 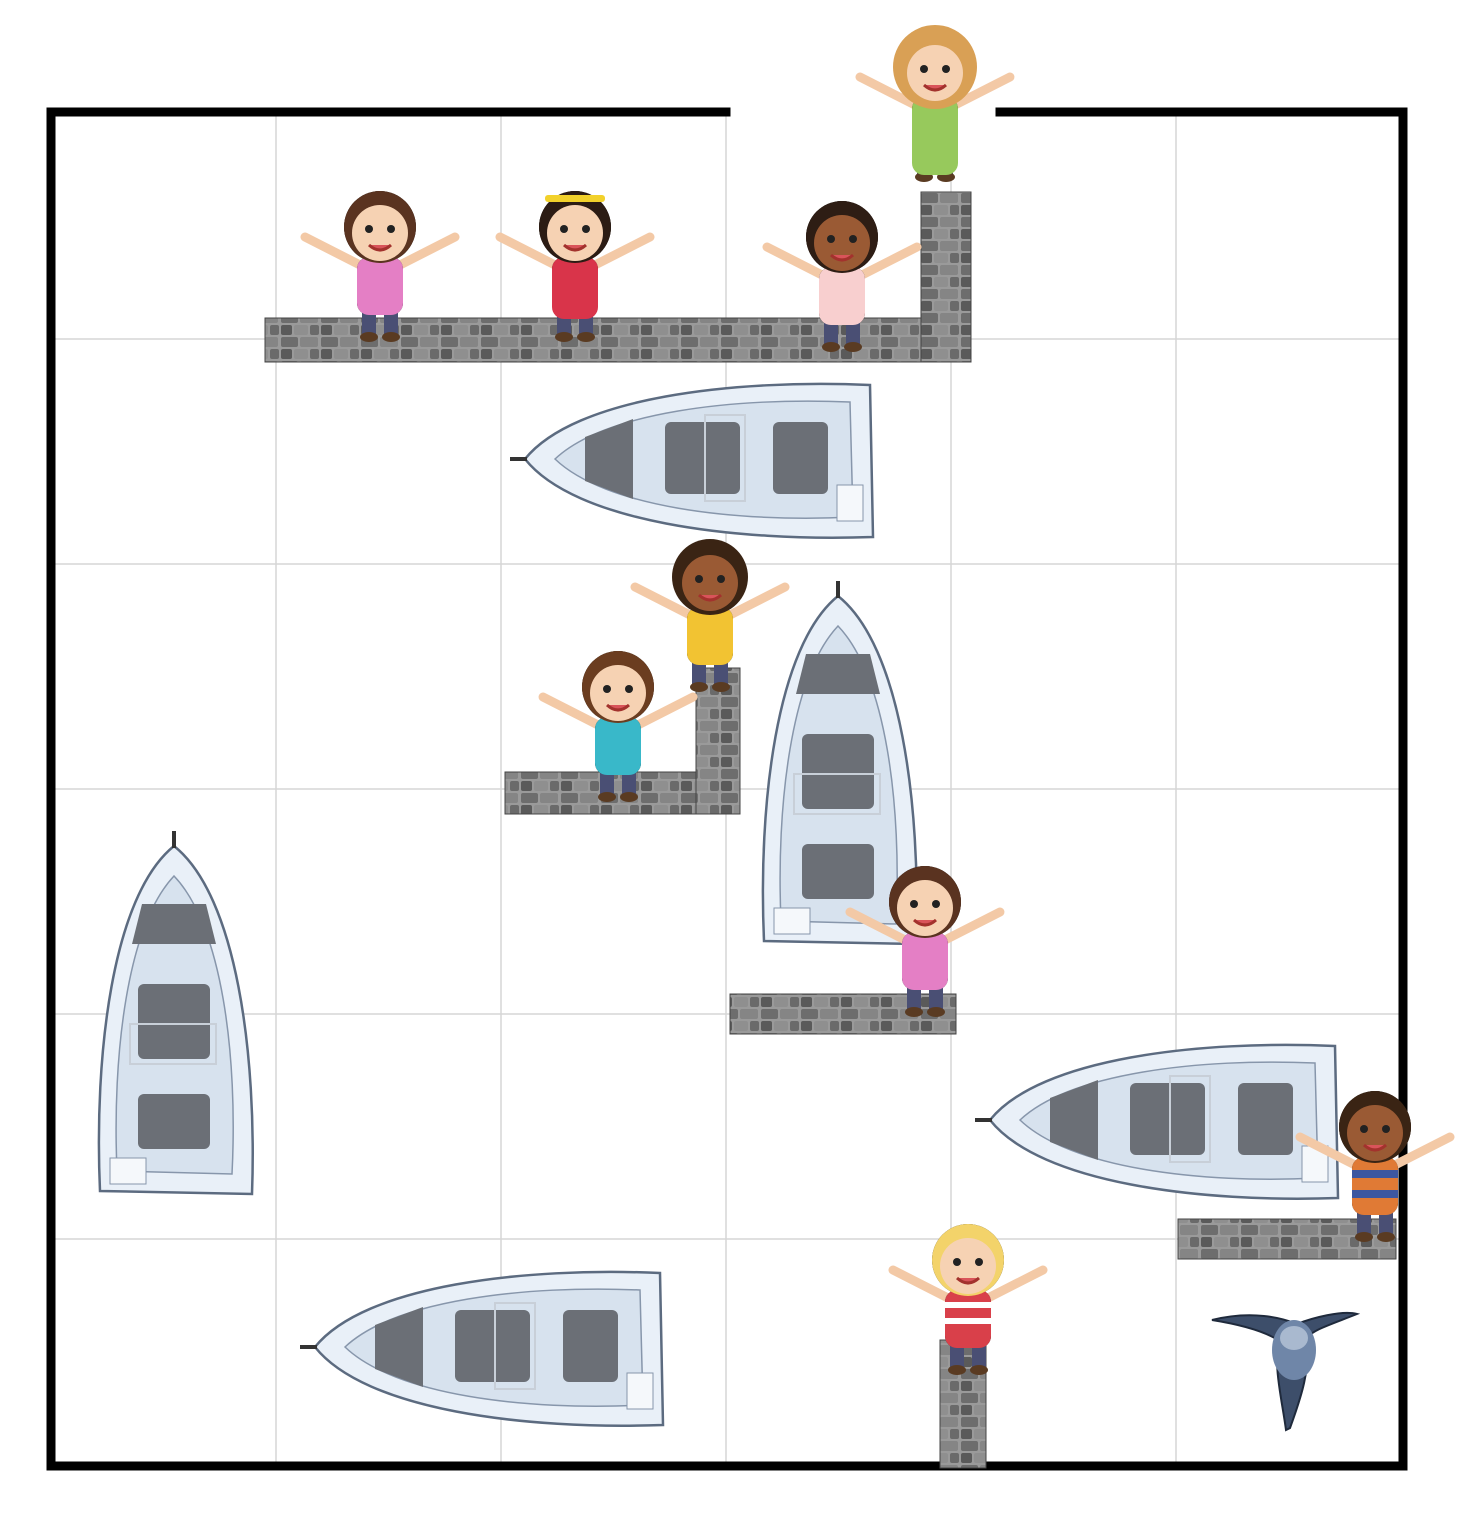 What do you see at coordinates (1286, 1372) in the screenshot?
I see `dolphin-icon` at bounding box center [1286, 1372].